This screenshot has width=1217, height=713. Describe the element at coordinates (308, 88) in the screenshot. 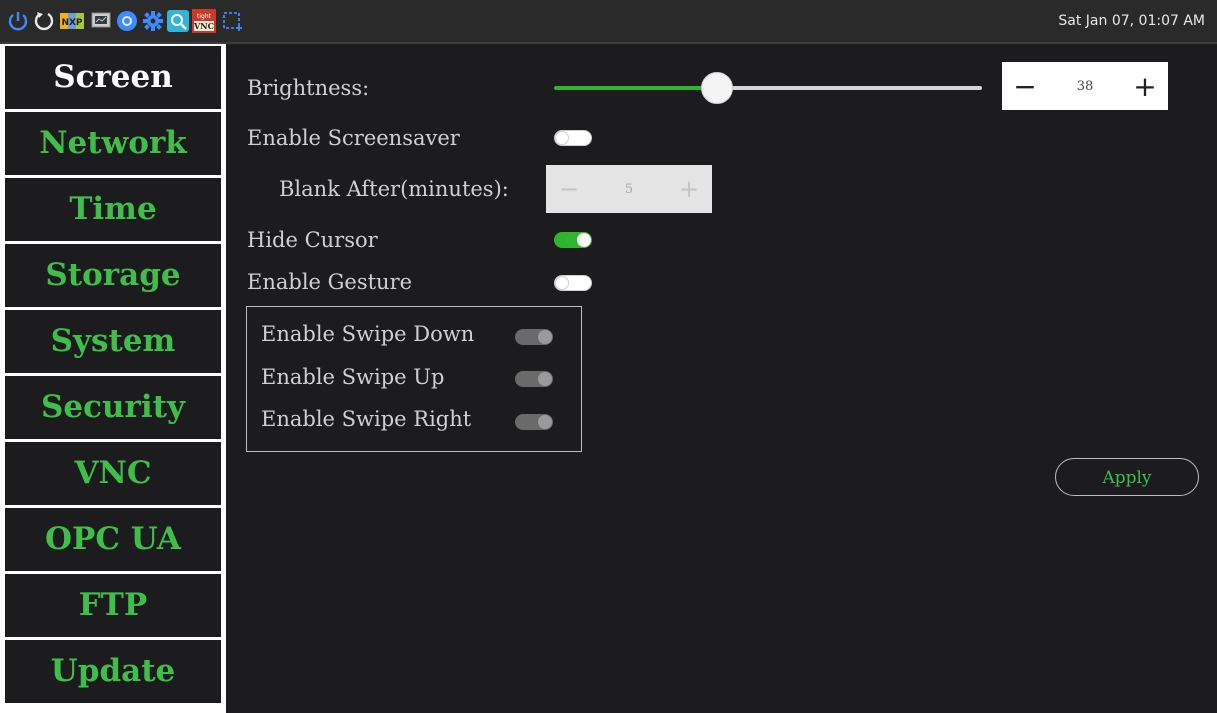

I see `brightness-label: Brightness:` at that location.